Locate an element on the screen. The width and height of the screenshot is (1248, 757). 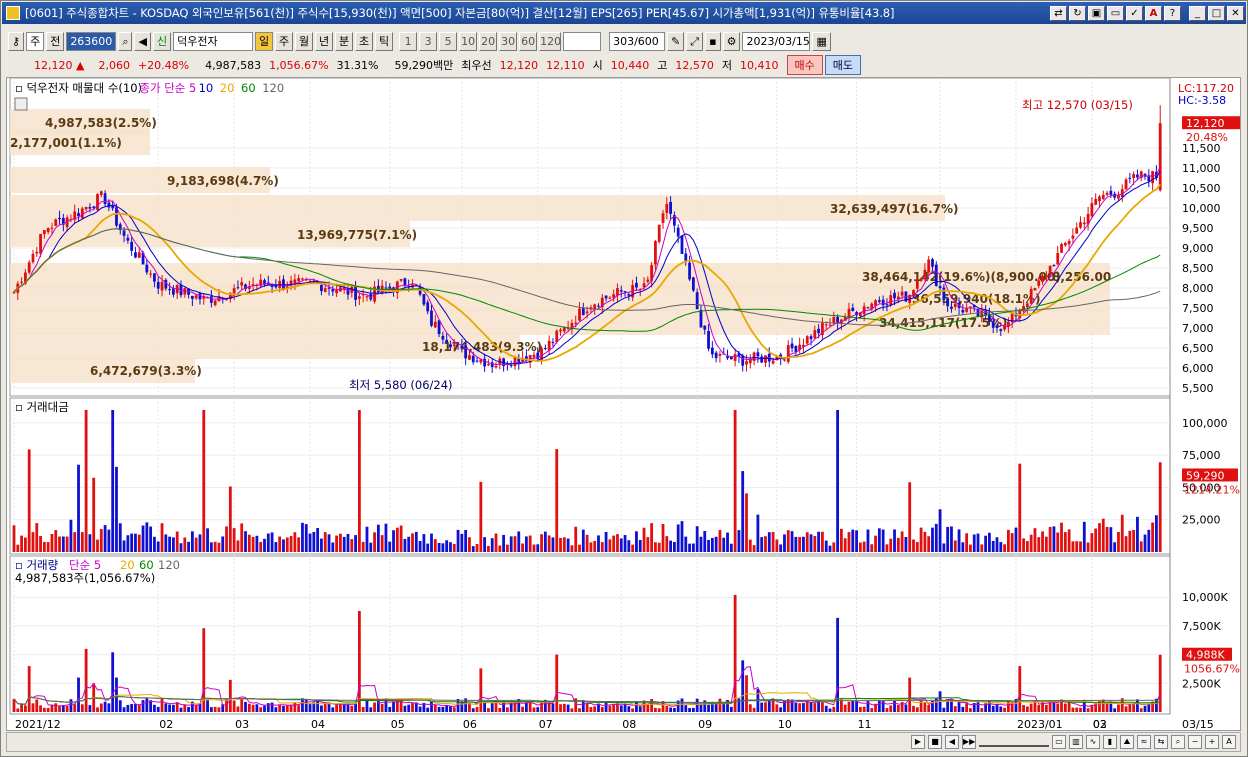
font-icon: A is located at coordinates (1153, 13).